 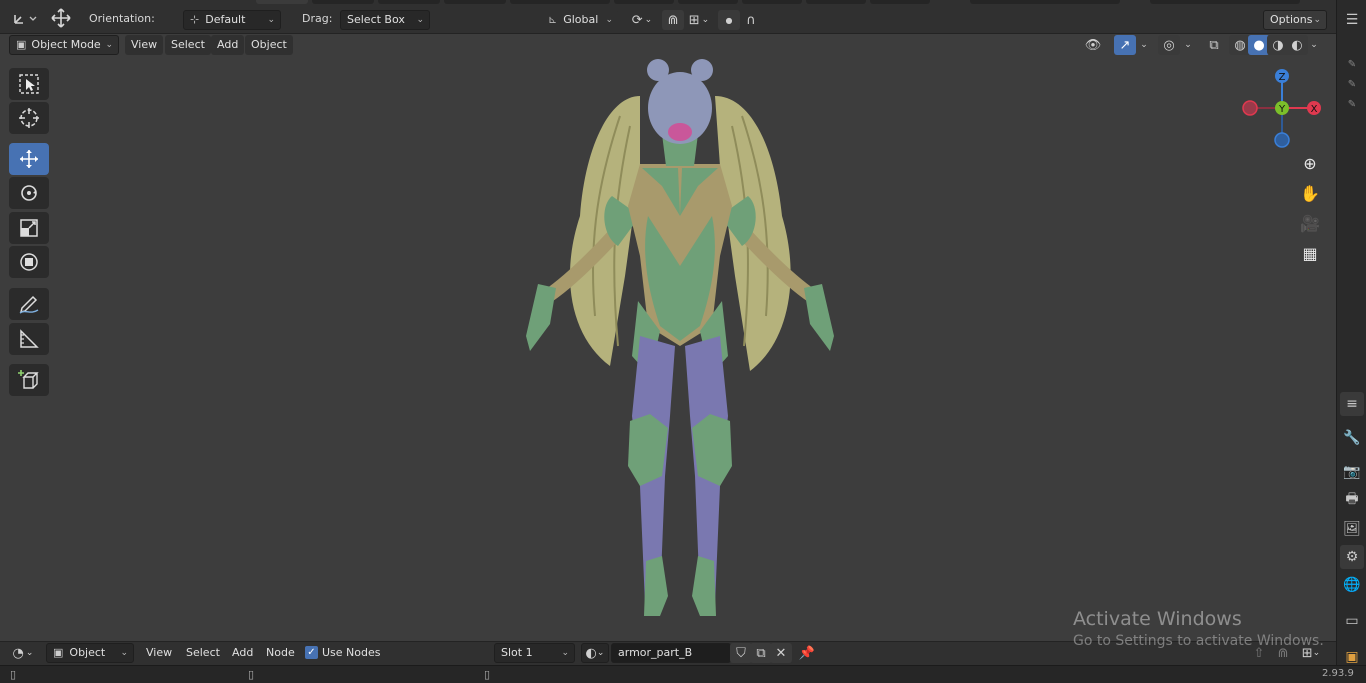 I want to click on pin-button: 📌, so click(x=807, y=653).